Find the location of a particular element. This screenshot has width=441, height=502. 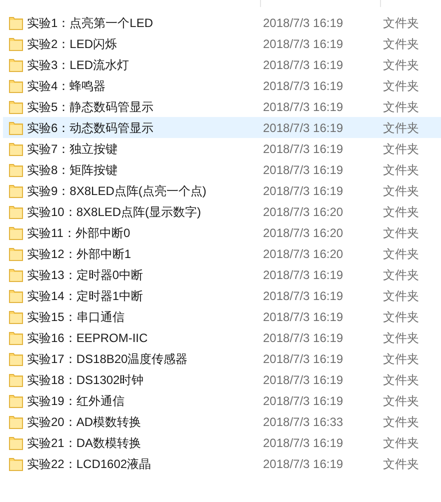

file-row: 实验16：EEPROM-IIC 2018/7/3 16:19 文件夹 is located at coordinates (222, 337).